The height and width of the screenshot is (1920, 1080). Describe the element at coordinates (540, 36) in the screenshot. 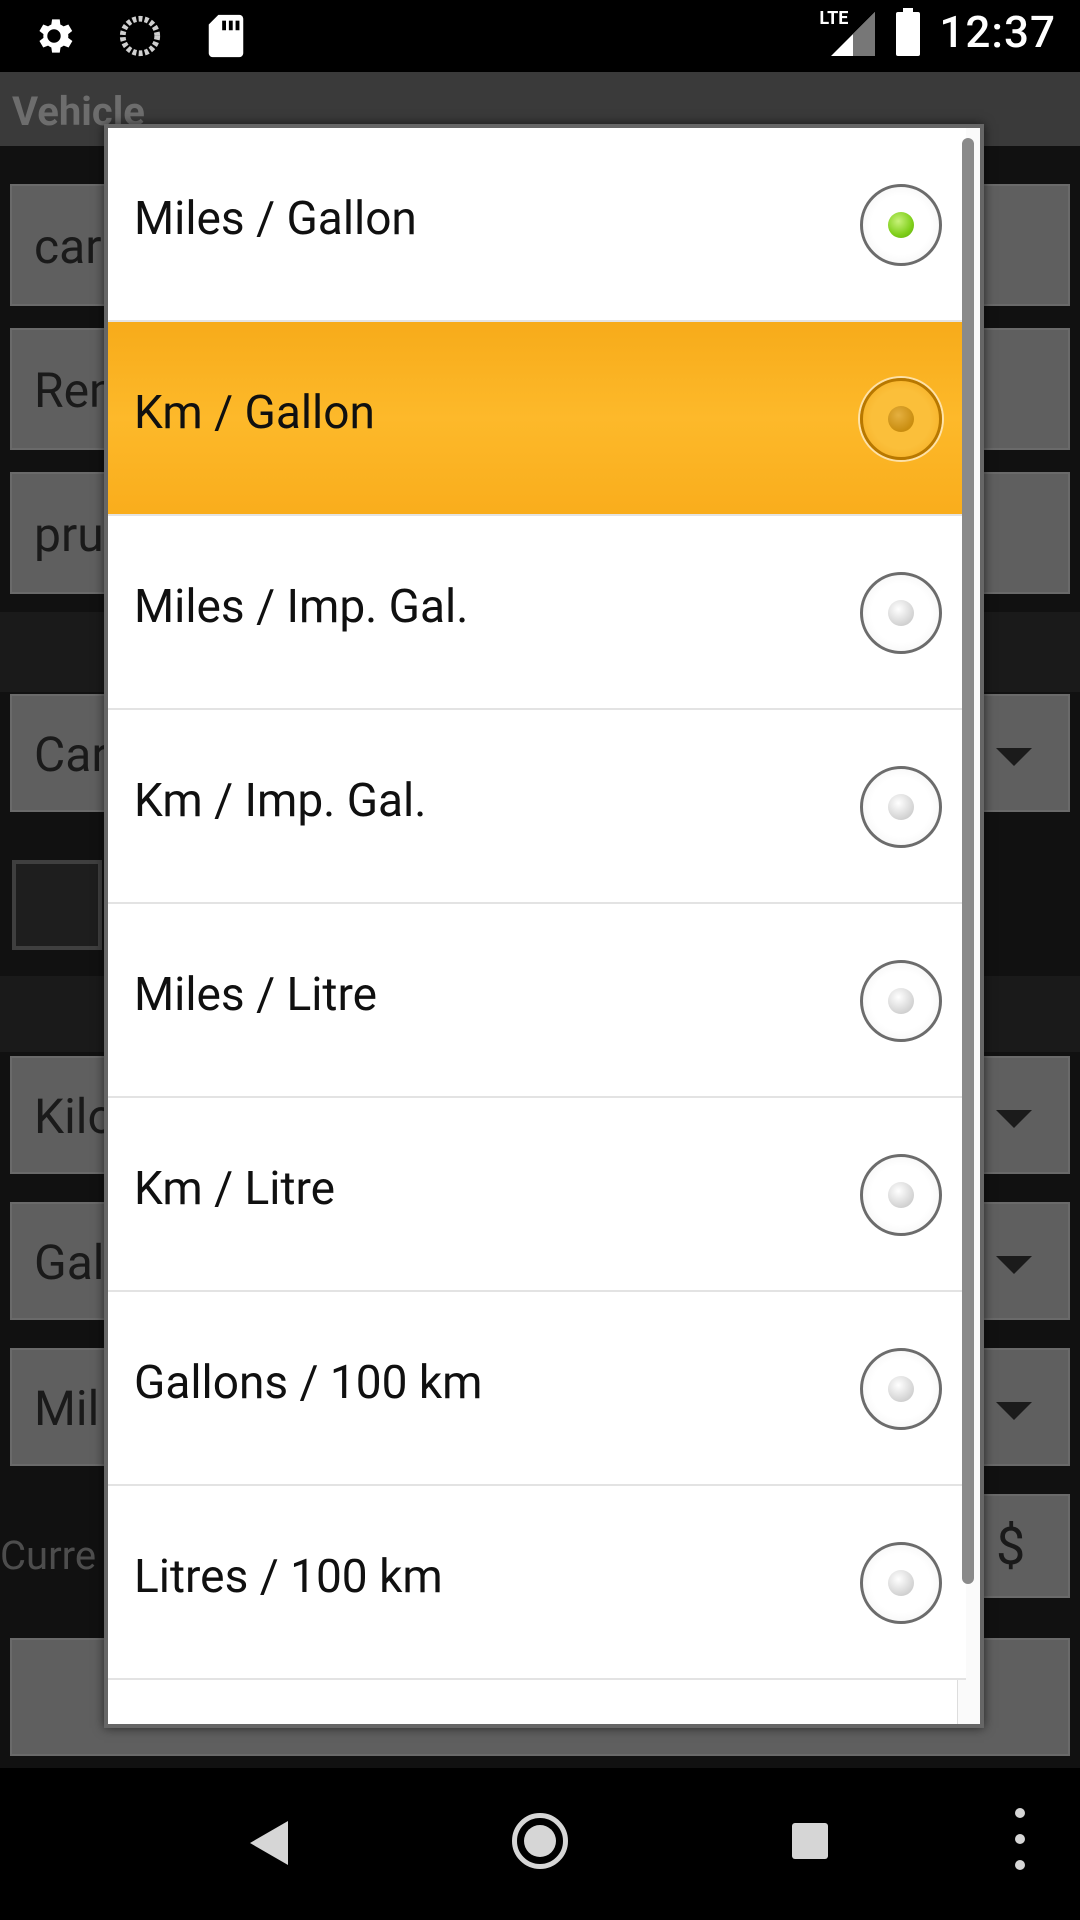

I see `status-bar: LTE 12:37` at that location.